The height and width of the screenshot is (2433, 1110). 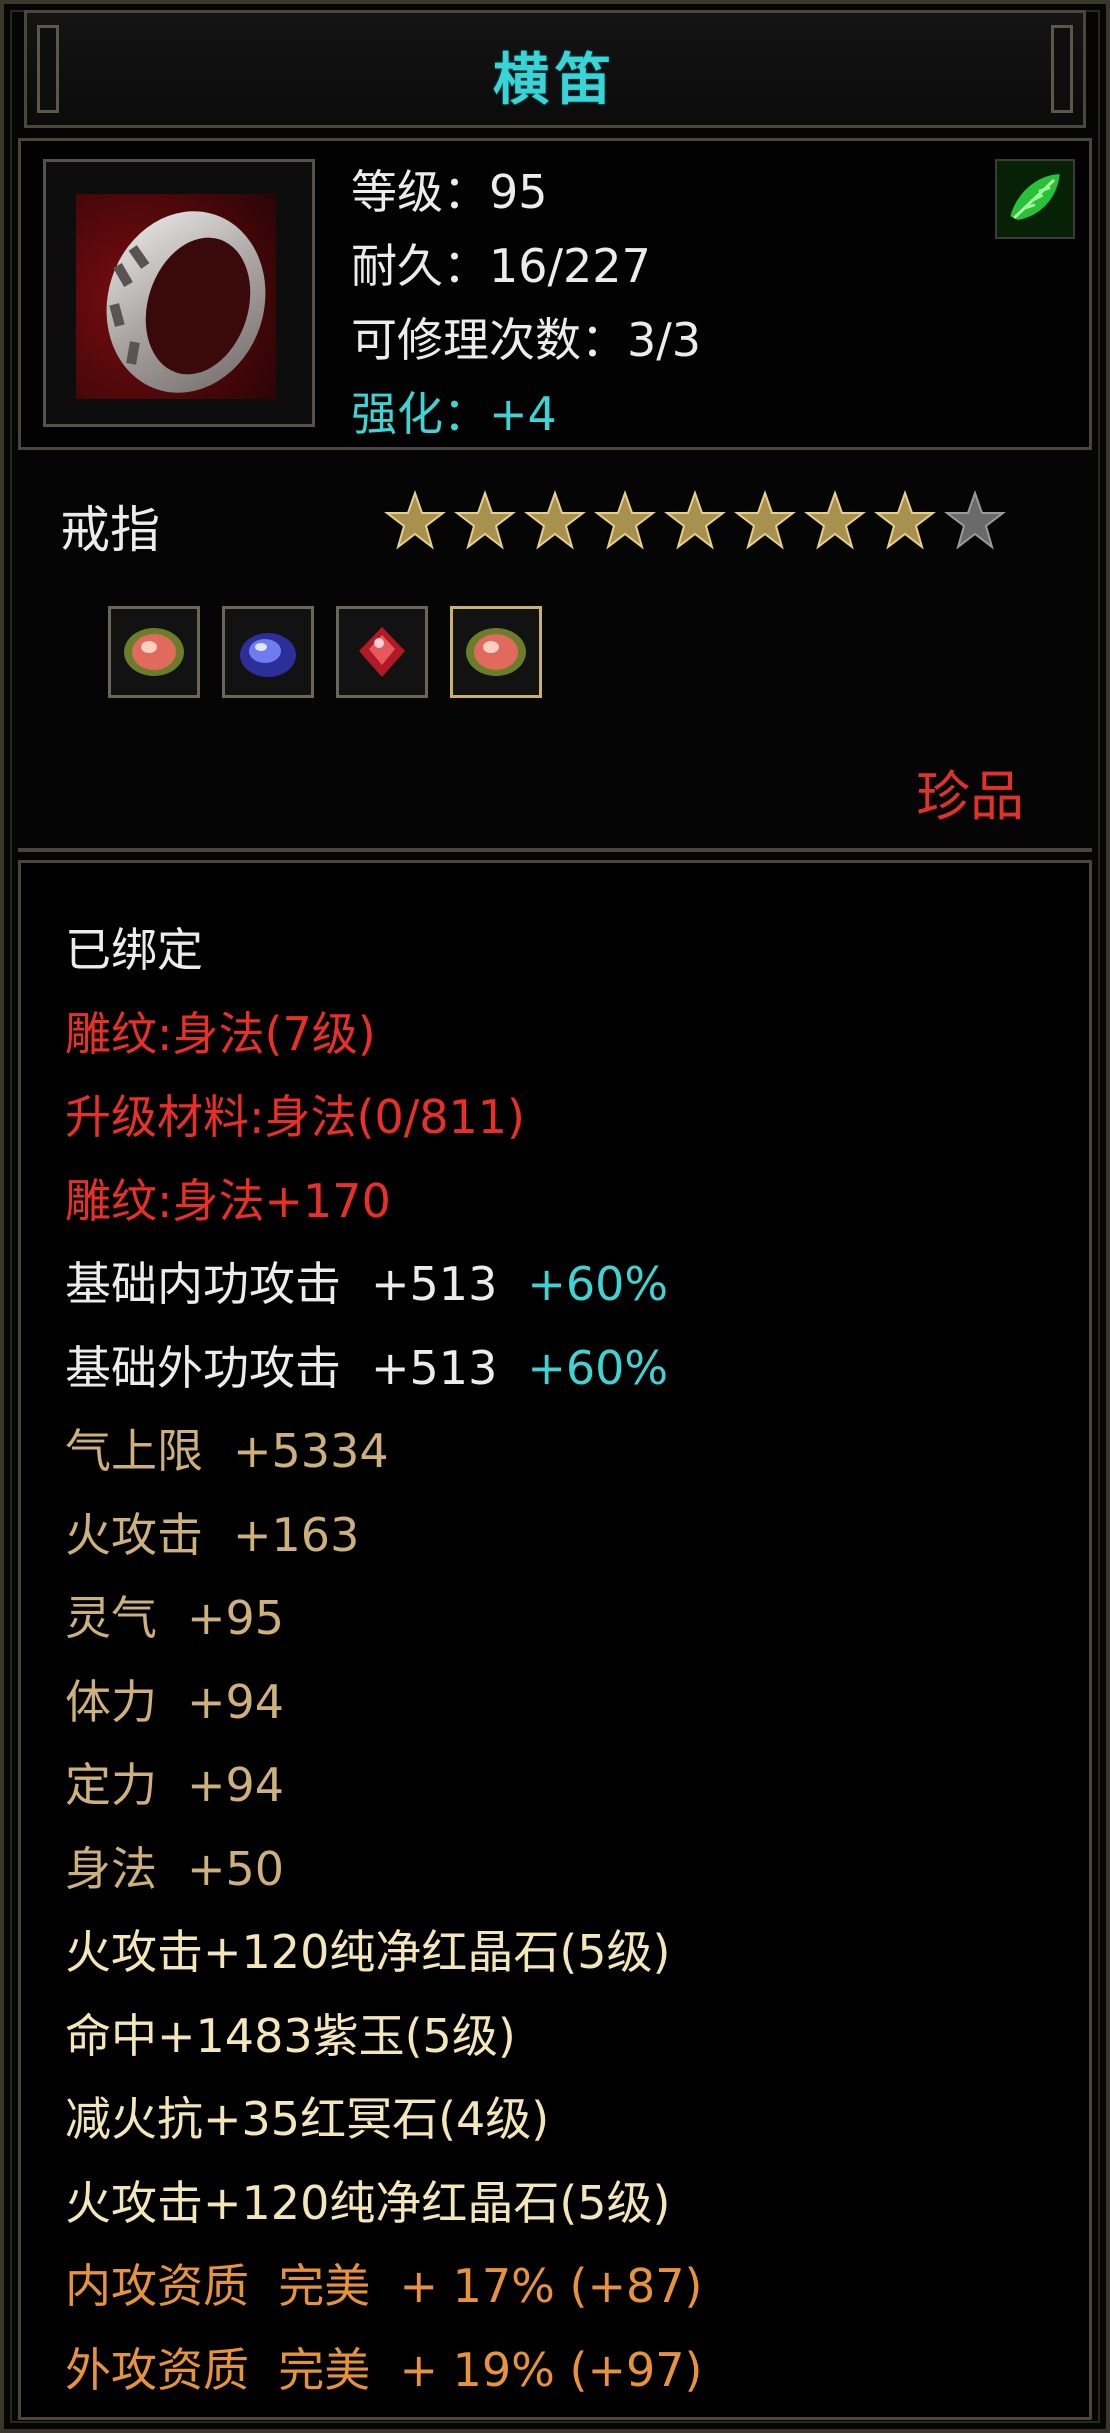 What do you see at coordinates (970, 796) in the screenshot?
I see `item-rarity: 珍品` at bounding box center [970, 796].